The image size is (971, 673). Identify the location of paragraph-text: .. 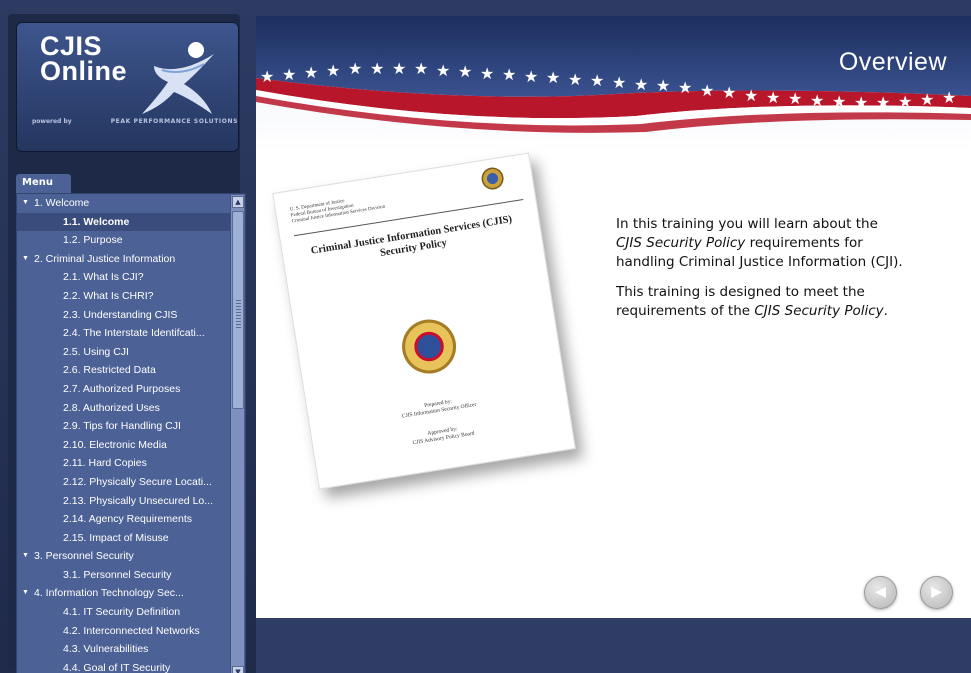
(885, 311).